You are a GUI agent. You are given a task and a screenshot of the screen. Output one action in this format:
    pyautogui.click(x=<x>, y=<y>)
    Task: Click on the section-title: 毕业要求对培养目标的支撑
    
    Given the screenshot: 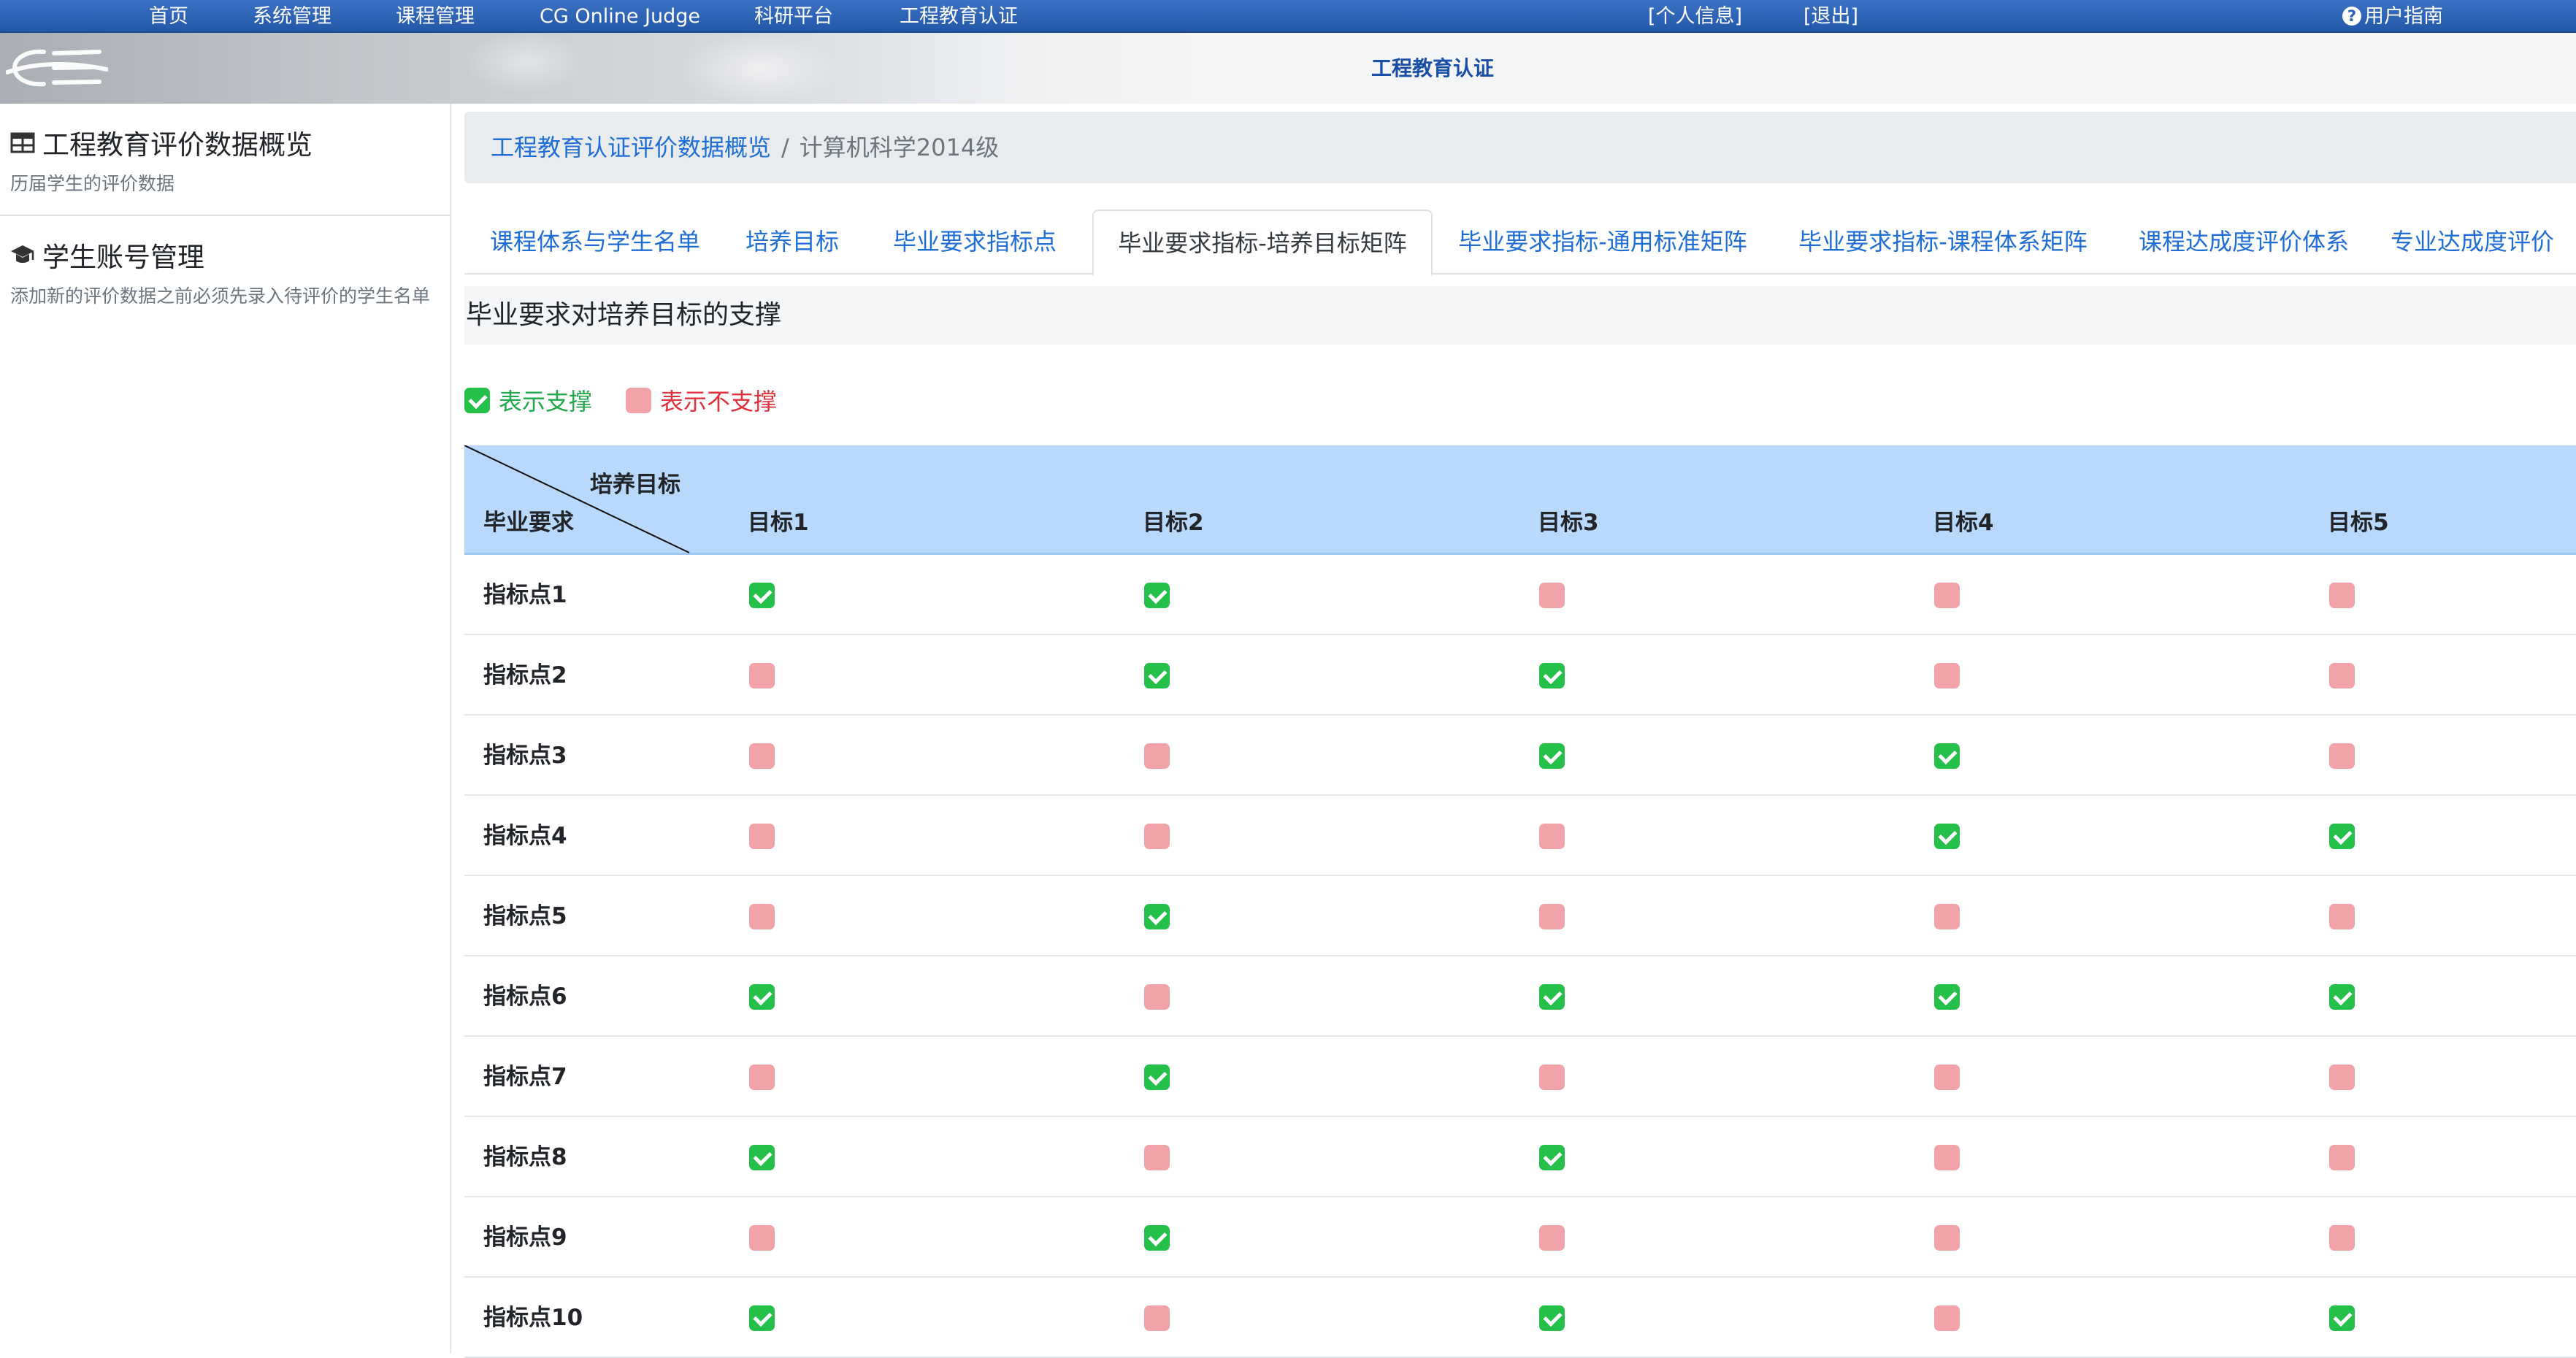 What is the action you would take?
    pyautogui.click(x=1520, y=315)
    